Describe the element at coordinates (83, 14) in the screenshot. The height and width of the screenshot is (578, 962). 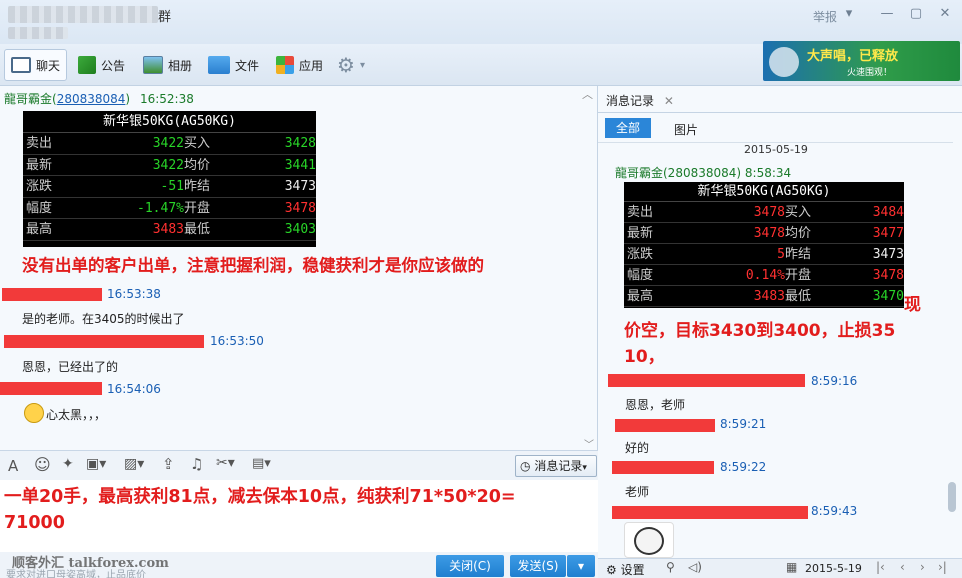
I see `group-title-blurred` at that location.